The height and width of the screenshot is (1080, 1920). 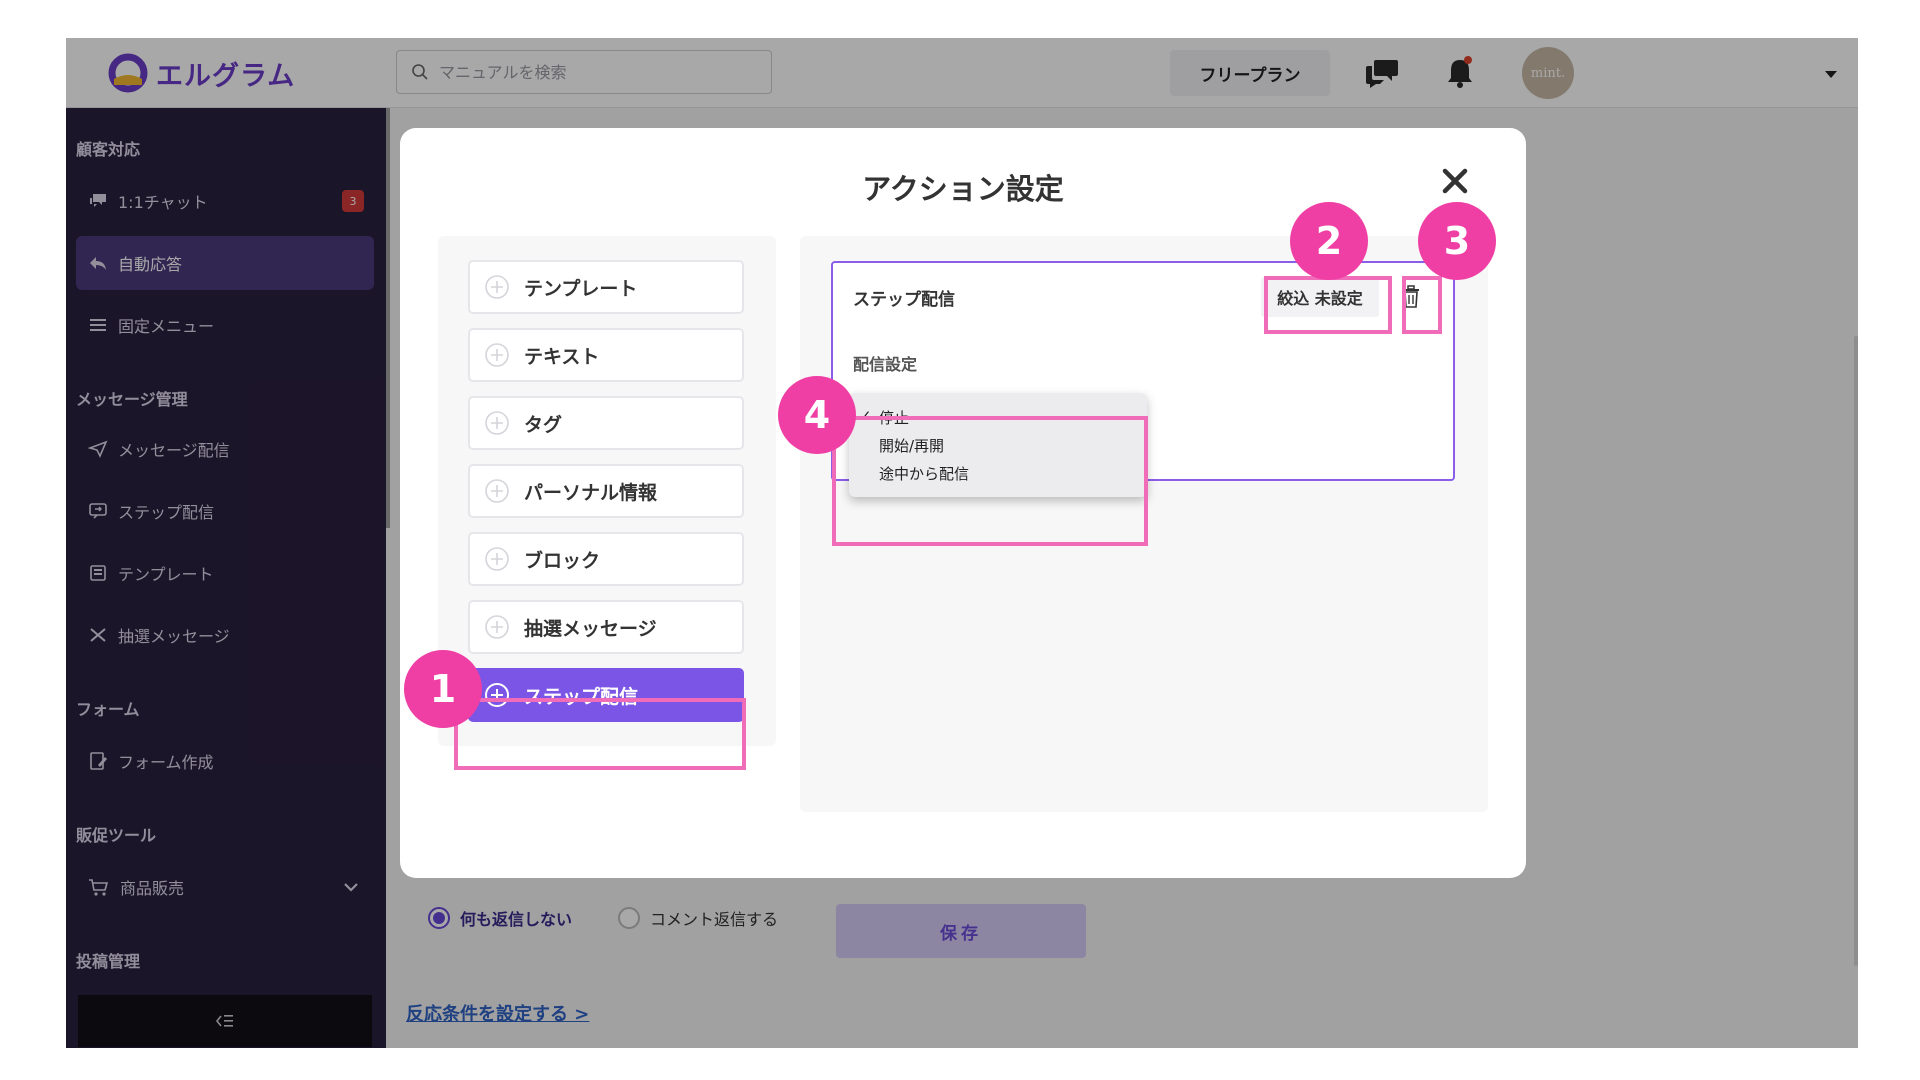 What do you see at coordinates (1457, 241) in the screenshot?
I see `step-marker-3: 3` at bounding box center [1457, 241].